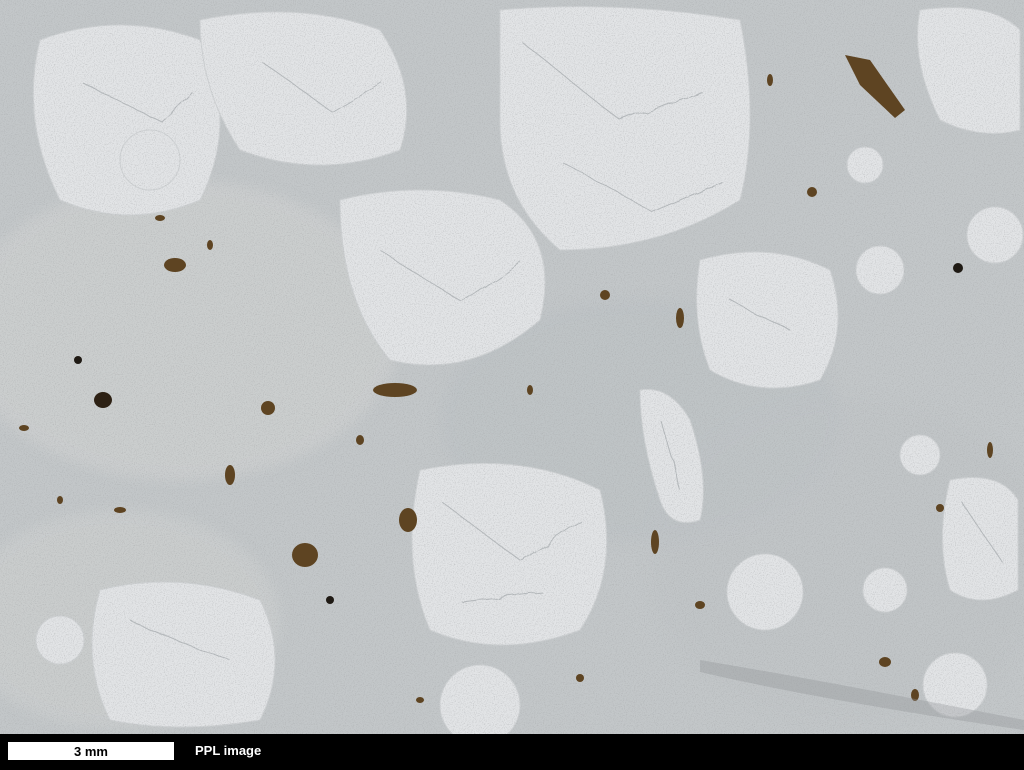 The width and height of the screenshot is (1024, 770). What do you see at coordinates (512, 752) in the screenshot?
I see `footer-bar: 3 mm PPL image` at bounding box center [512, 752].